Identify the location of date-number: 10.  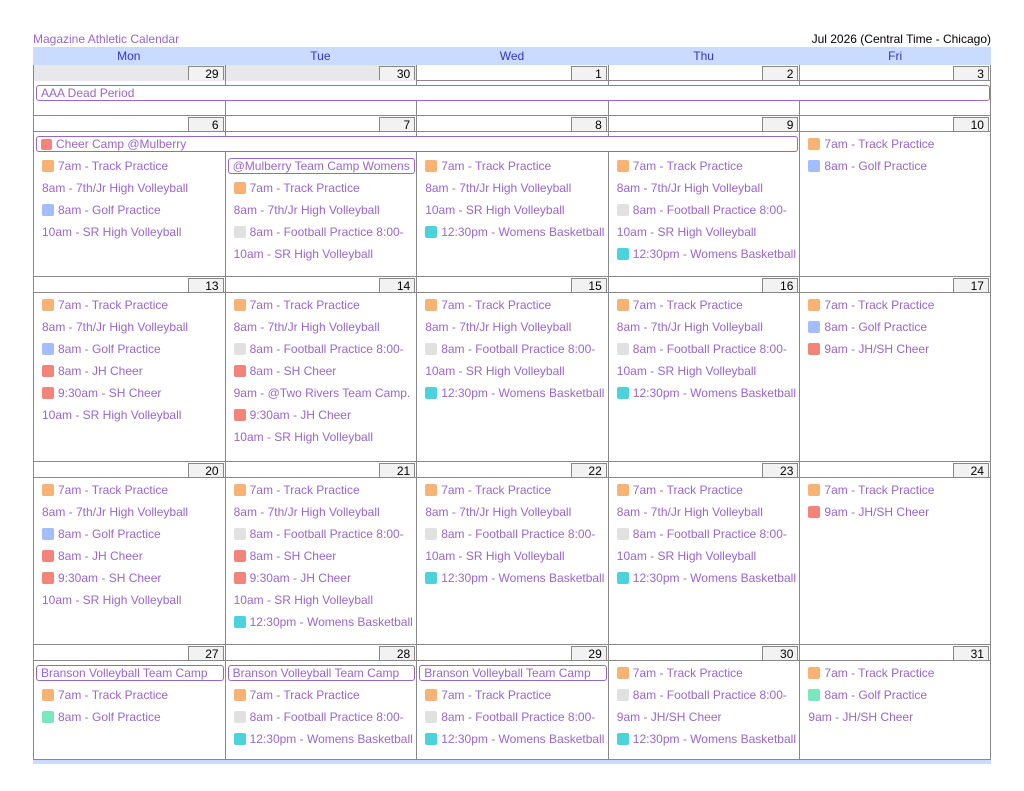
(970, 124).